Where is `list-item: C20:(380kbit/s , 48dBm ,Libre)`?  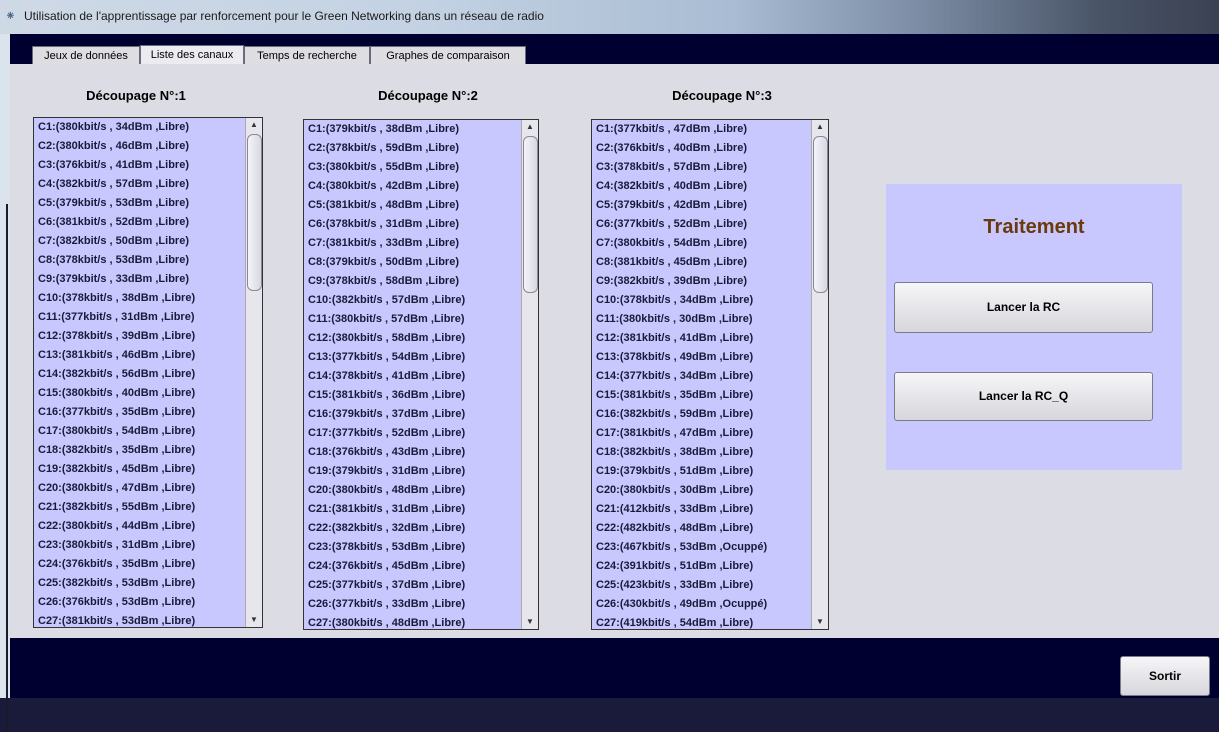 list-item: C20:(380kbit/s , 48dBm ,Libre) is located at coordinates (413, 490).